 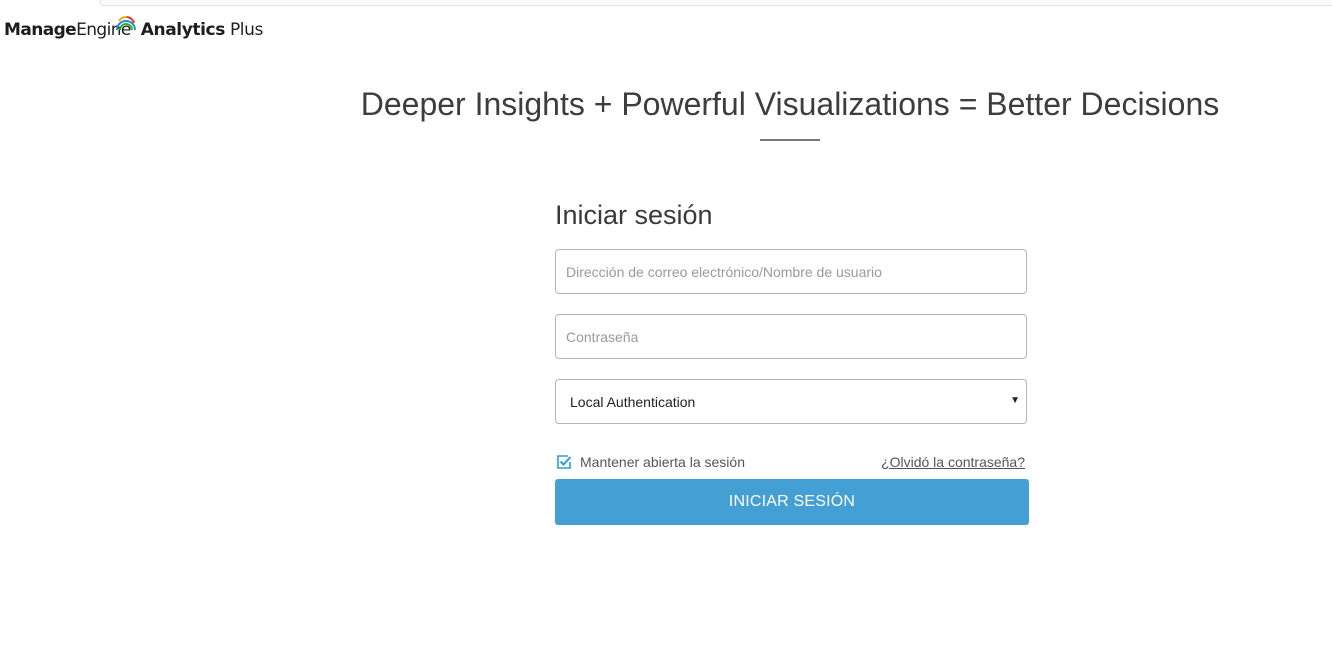 I want to click on authentication-select: Local Authentication ▼, so click(x=791, y=401).